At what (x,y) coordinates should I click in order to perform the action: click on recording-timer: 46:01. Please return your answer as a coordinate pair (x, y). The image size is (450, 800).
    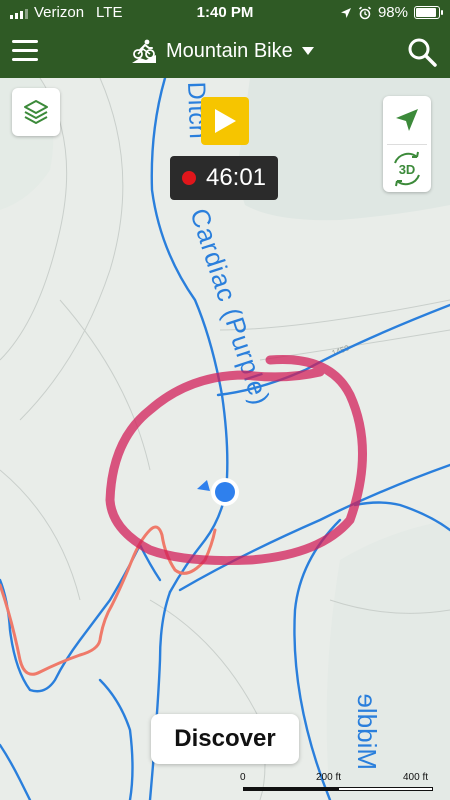
    Looking at the image, I should click on (224, 178).